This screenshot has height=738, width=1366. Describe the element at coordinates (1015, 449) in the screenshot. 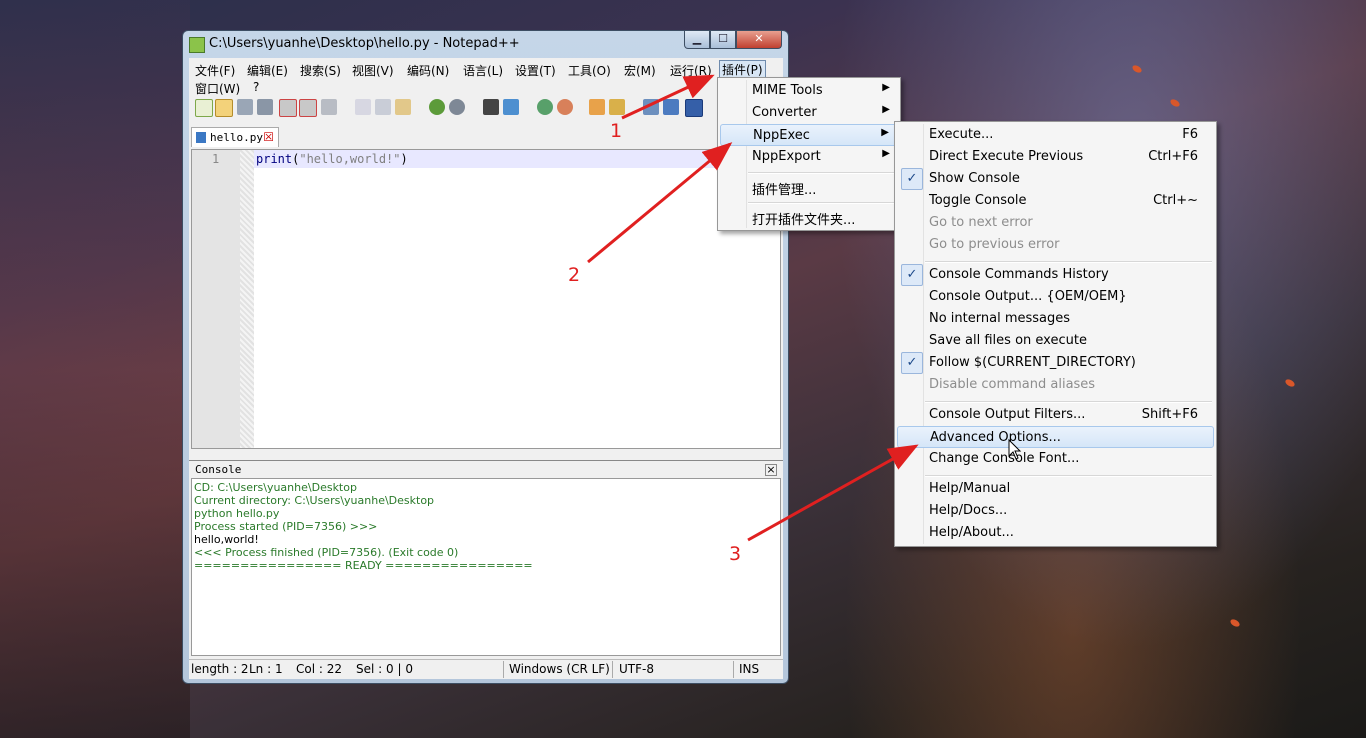

I see `mouse-cursor-icon` at that location.